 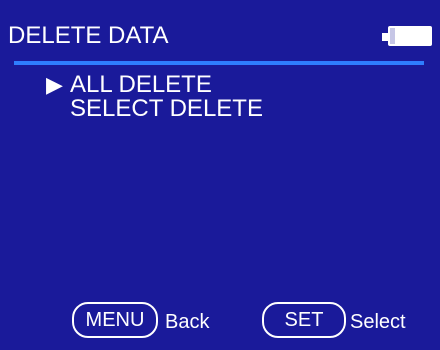 What do you see at coordinates (304, 320) in the screenshot?
I see `set-key-button: SET` at bounding box center [304, 320].